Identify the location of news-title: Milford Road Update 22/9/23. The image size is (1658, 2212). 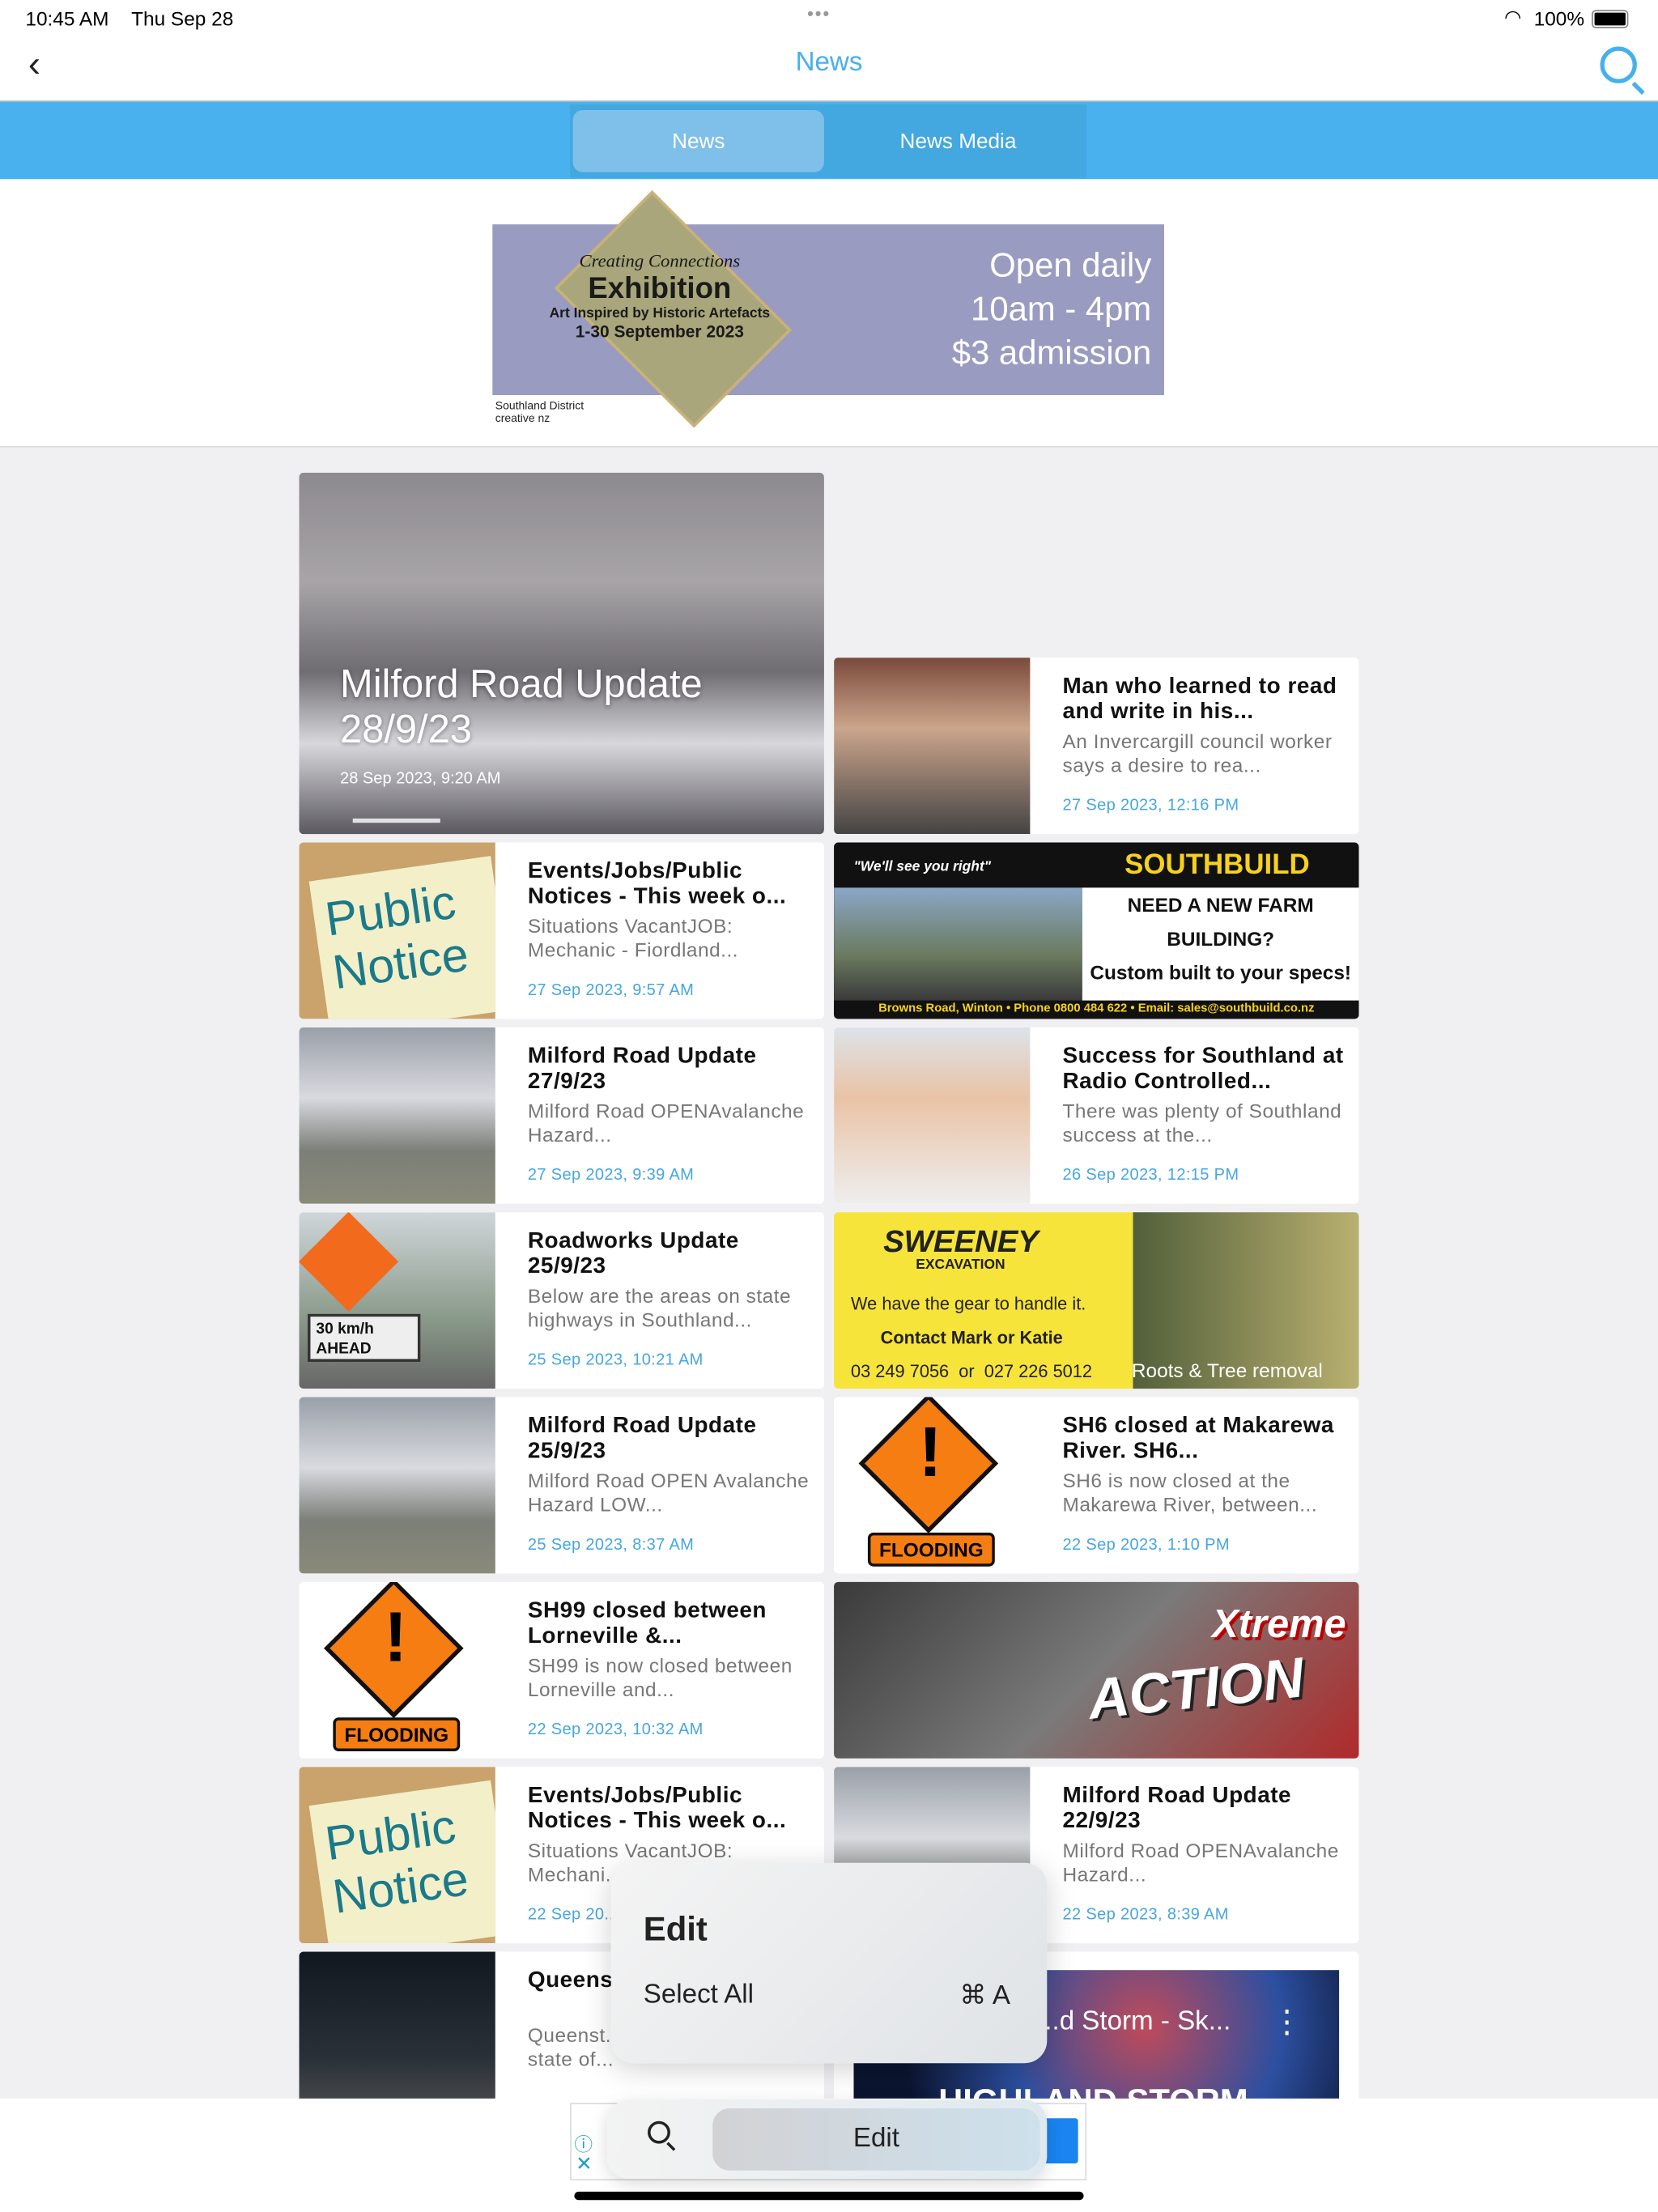
(1177, 1809).